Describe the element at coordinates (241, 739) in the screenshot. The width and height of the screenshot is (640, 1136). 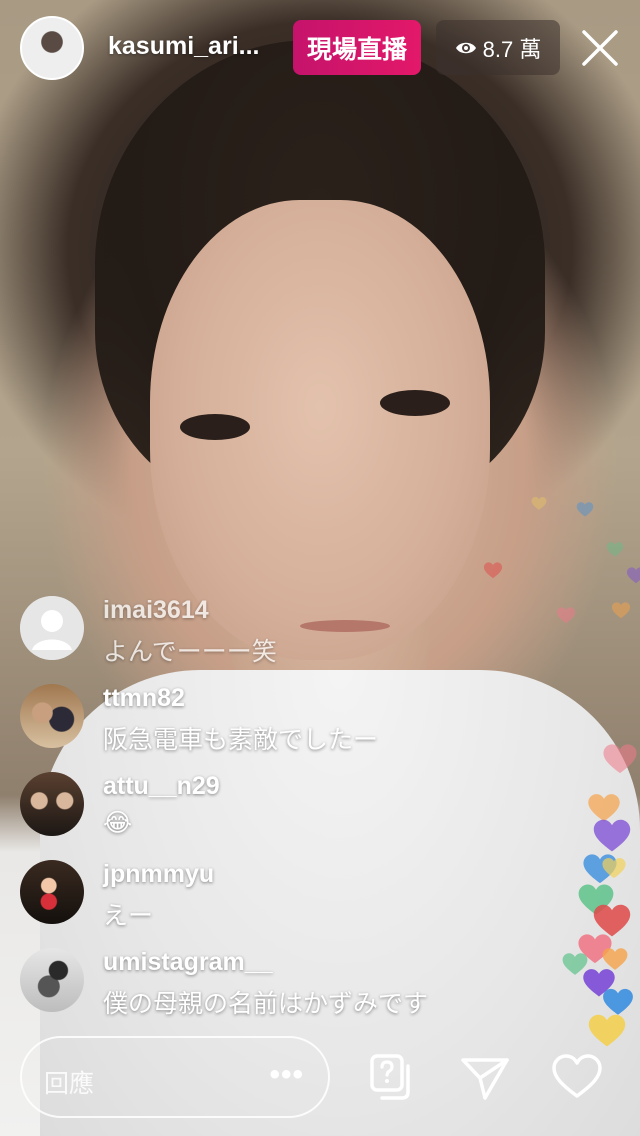
I see `comment-text: 阪急電車も素敵でしたー` at that location.